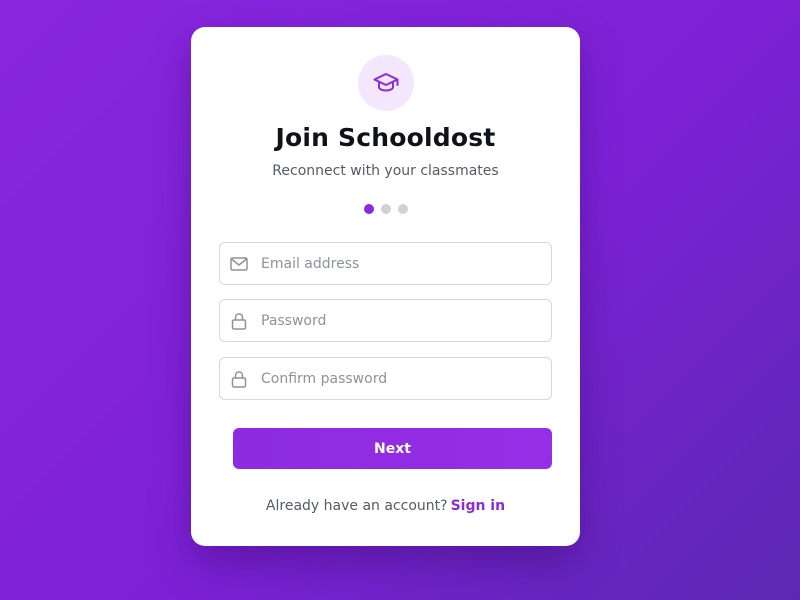 The width and height of the screenshot is (800, 600). I want to click on password-field, so click(385, 320).